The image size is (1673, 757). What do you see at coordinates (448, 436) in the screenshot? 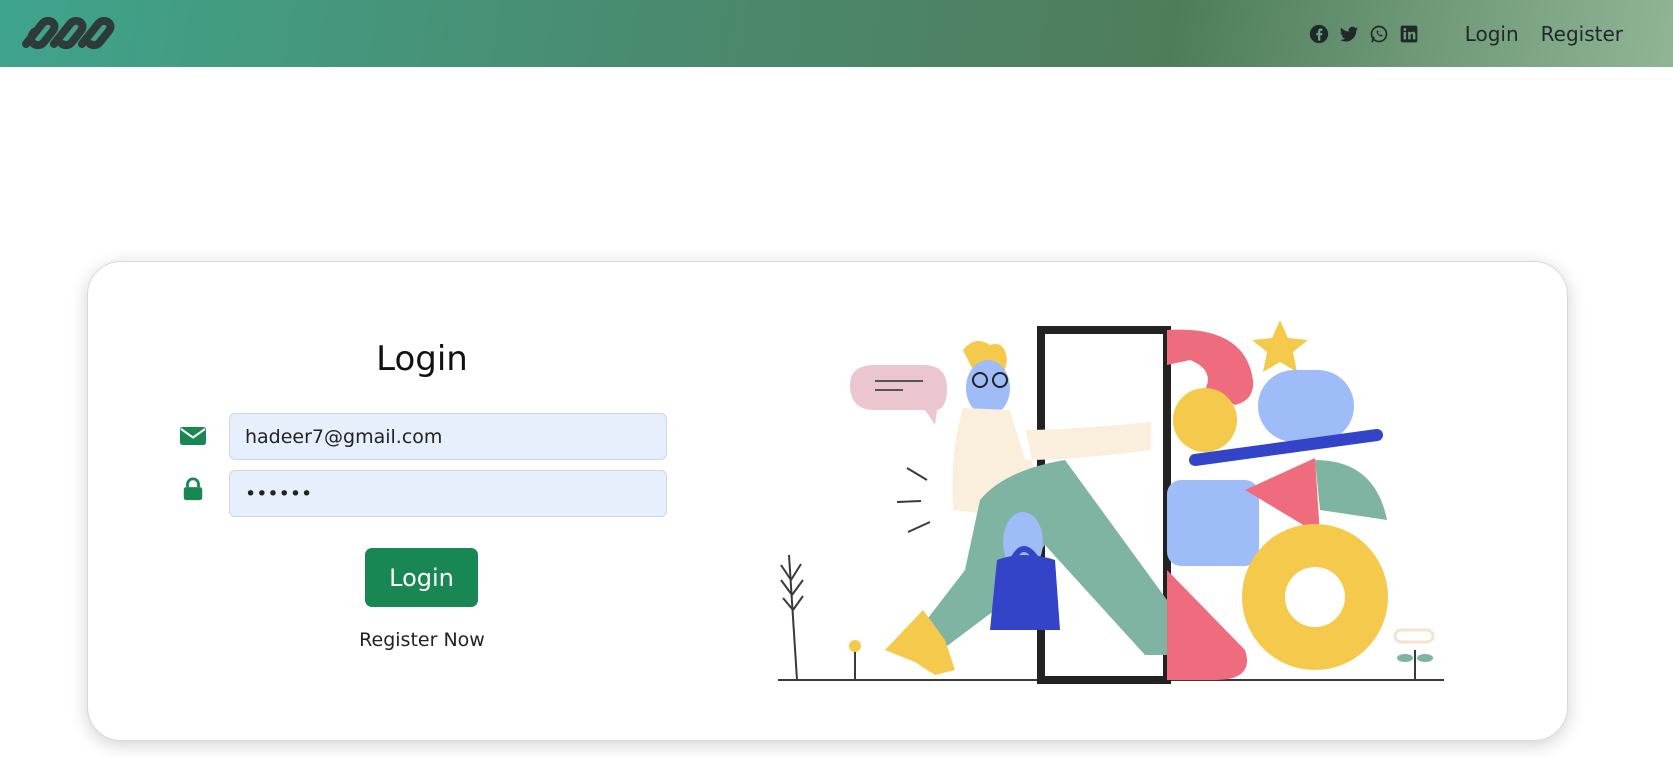
I see `email-field` at bounding box center [448, 436].